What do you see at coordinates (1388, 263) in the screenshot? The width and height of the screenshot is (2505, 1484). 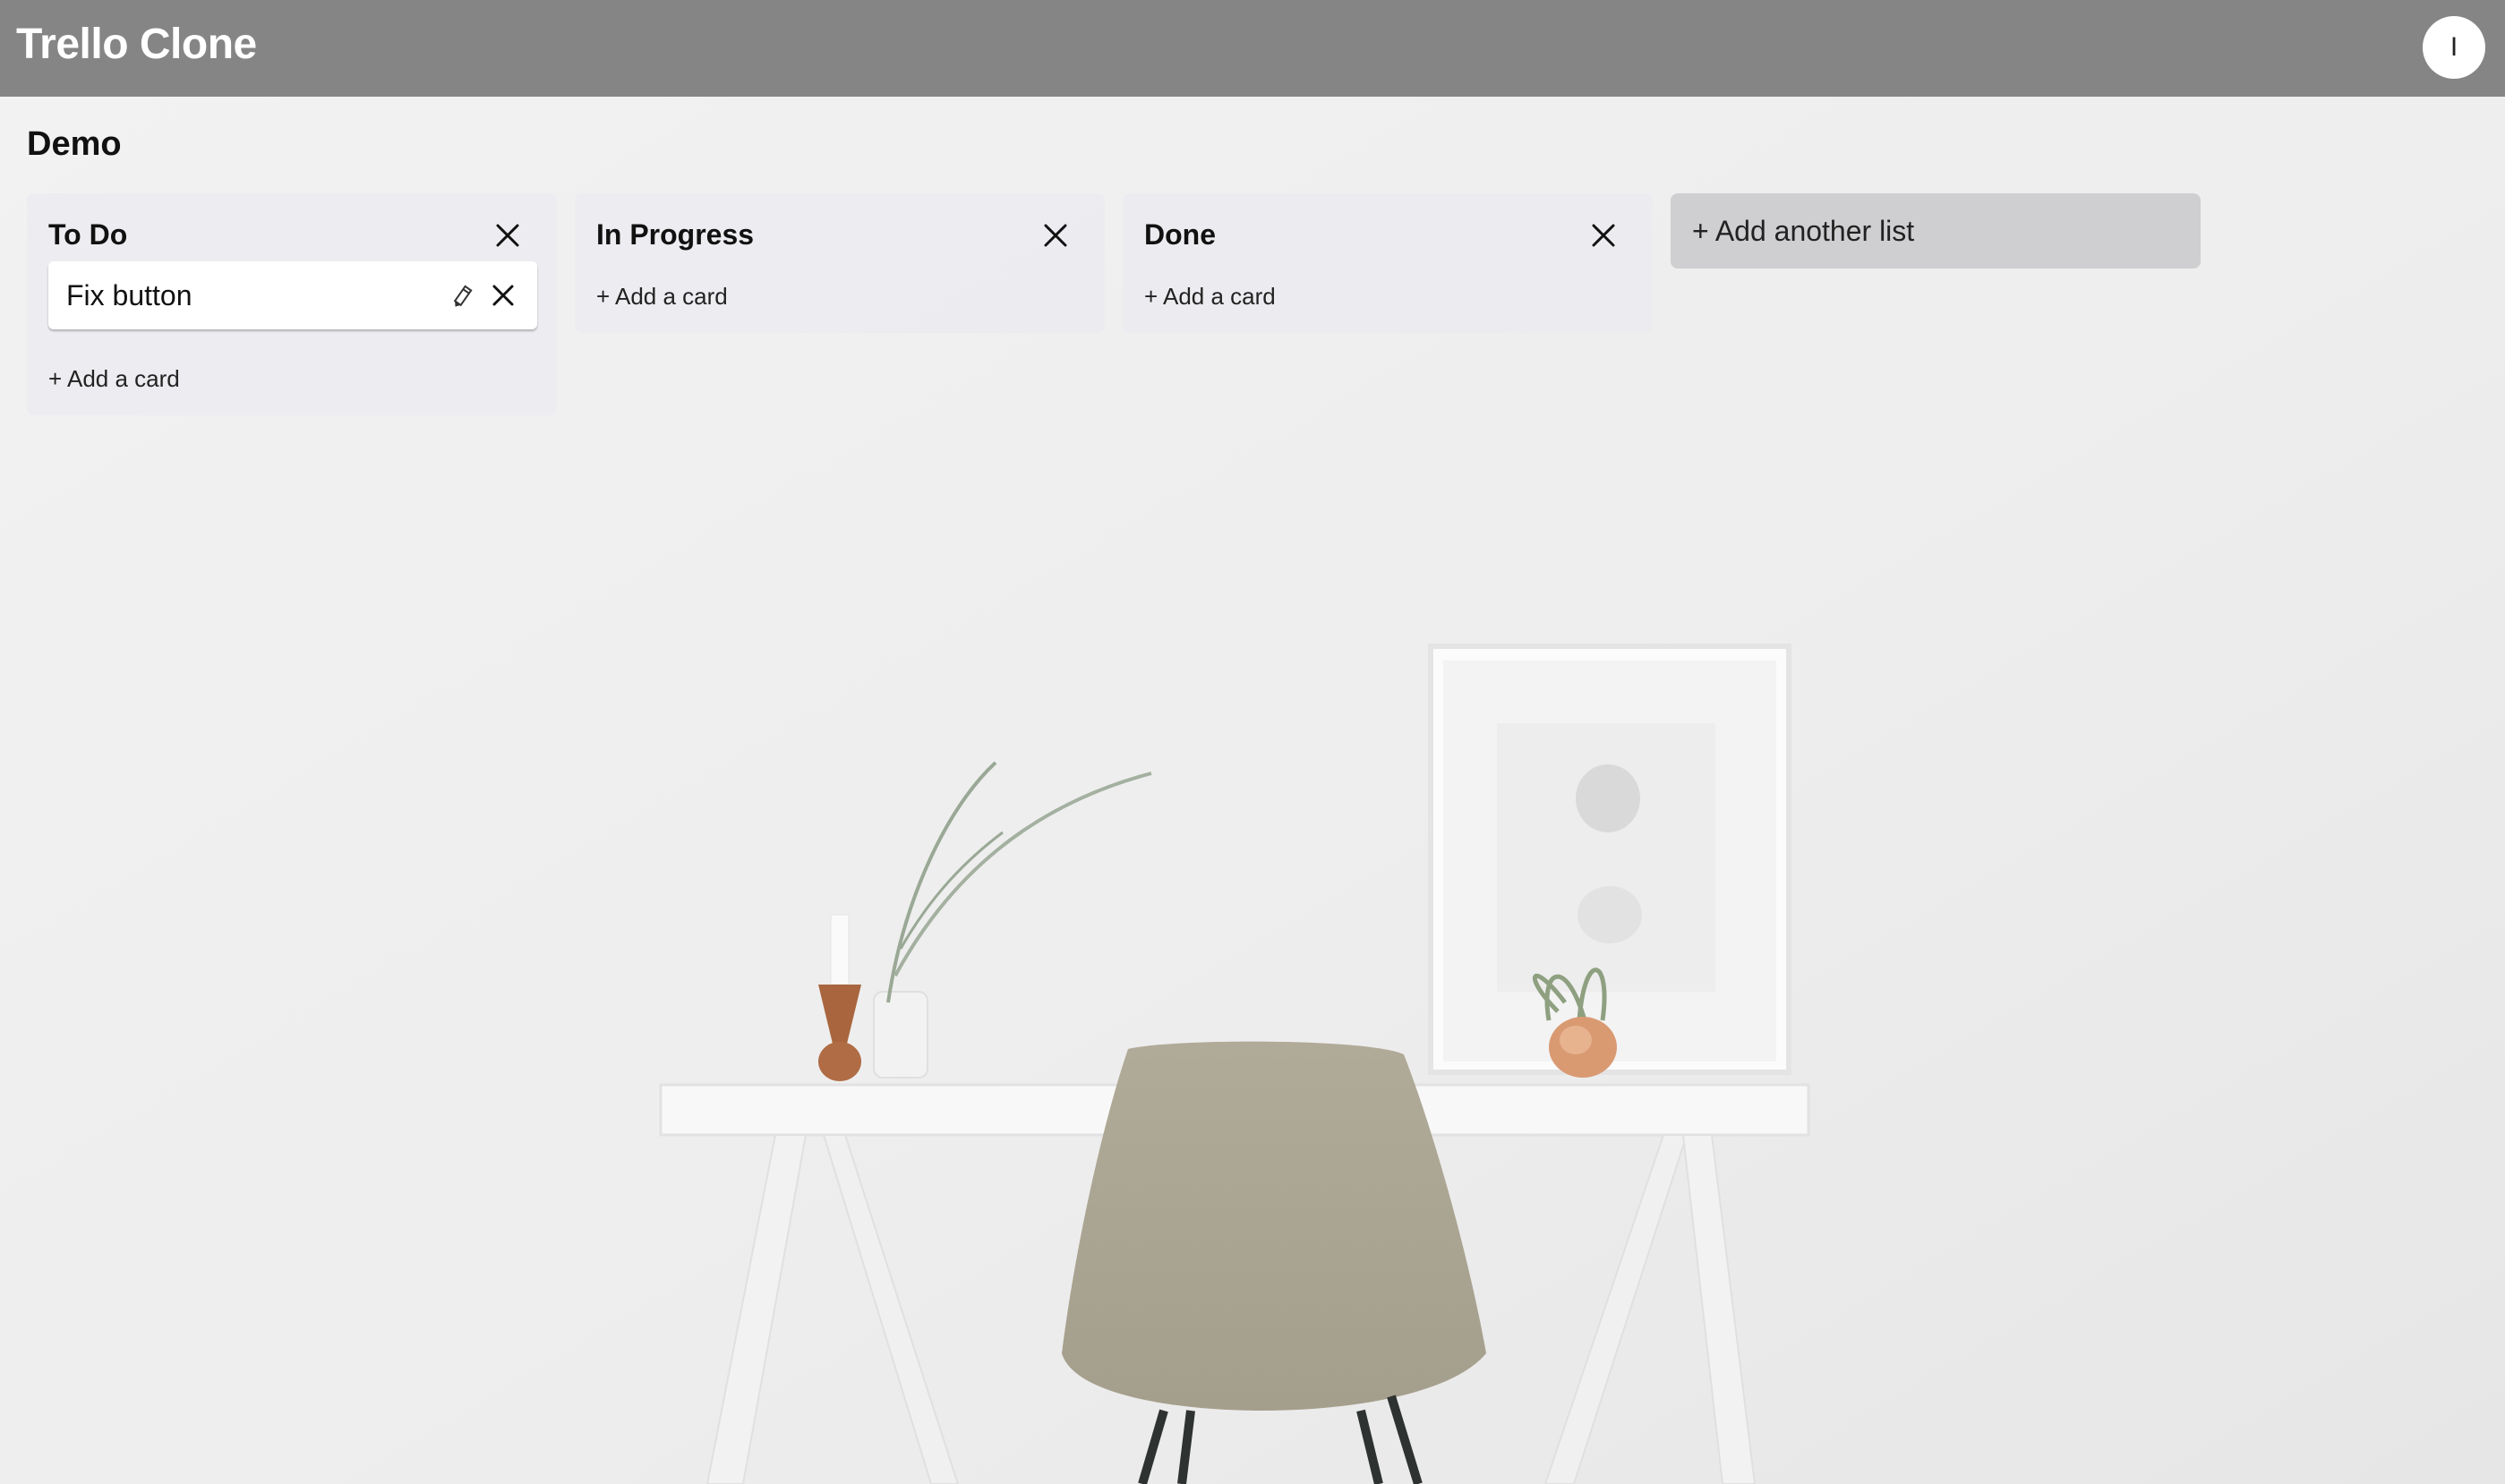 I see `list-done: Done + Add a card` at bounding box center [1388, 263].